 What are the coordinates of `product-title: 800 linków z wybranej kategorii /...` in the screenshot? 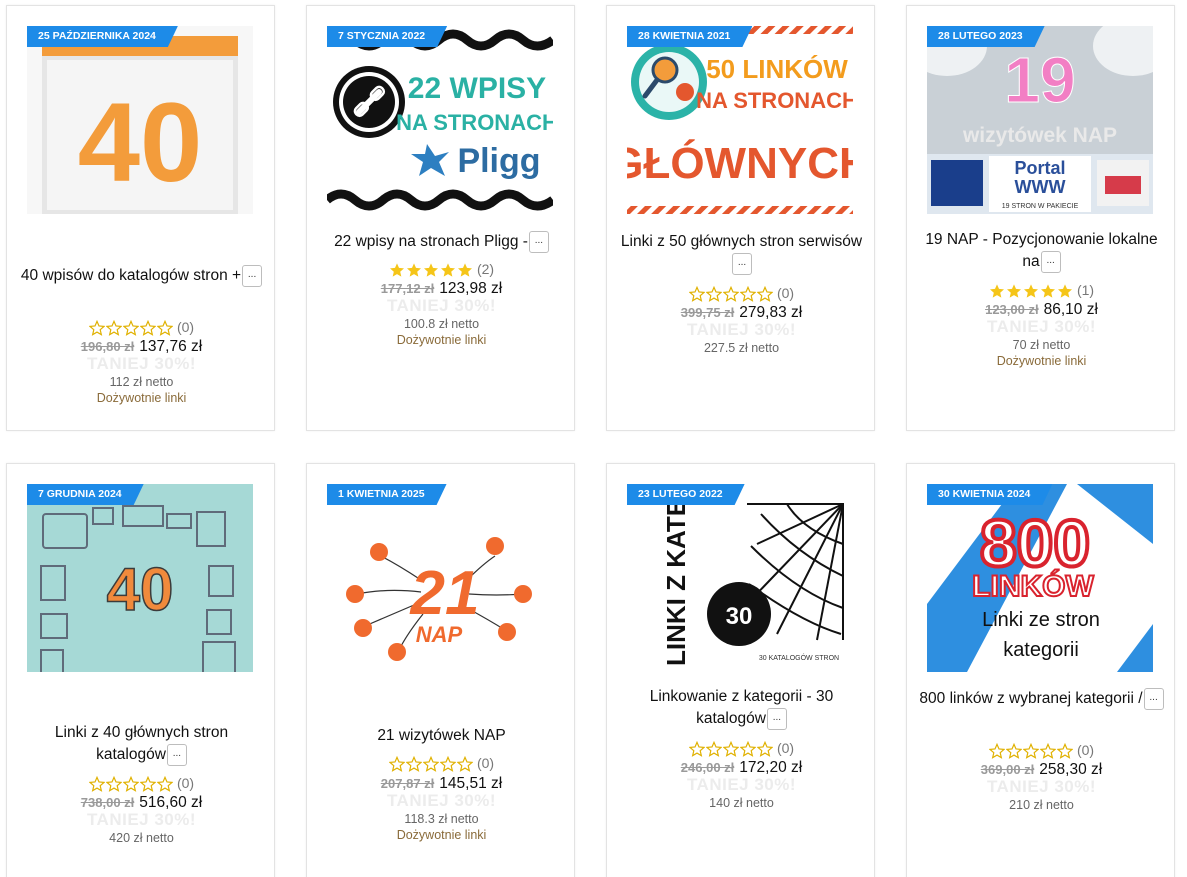 It's located at (1041, 699).